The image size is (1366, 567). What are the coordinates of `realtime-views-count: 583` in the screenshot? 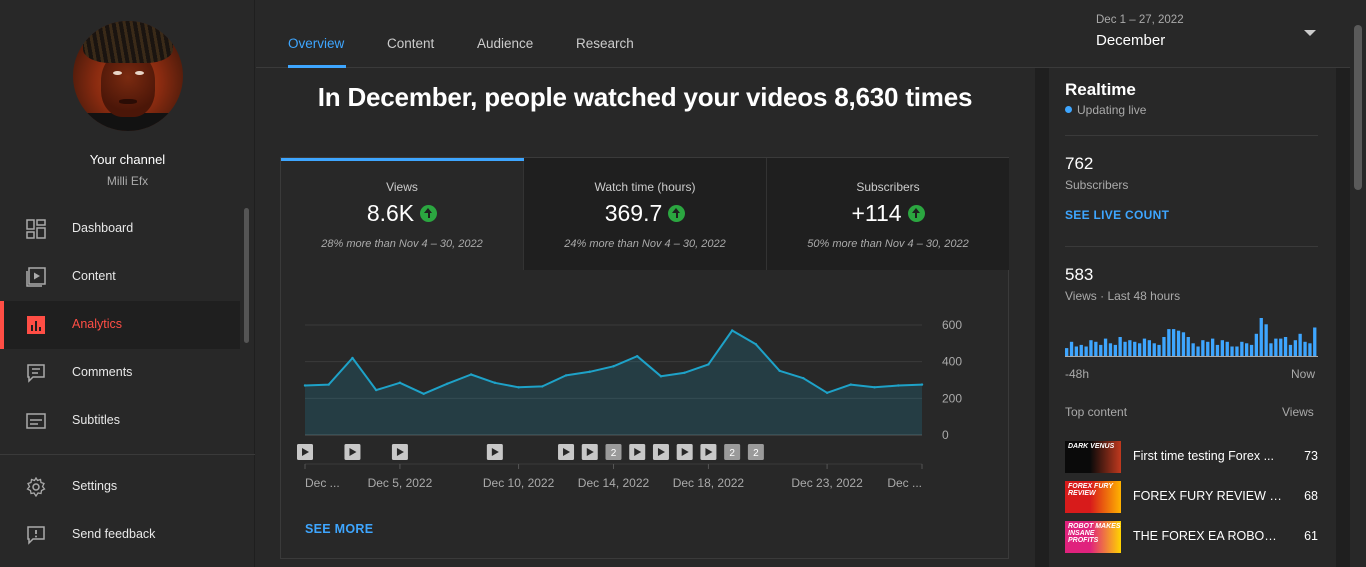 It's located at (1079, 274).